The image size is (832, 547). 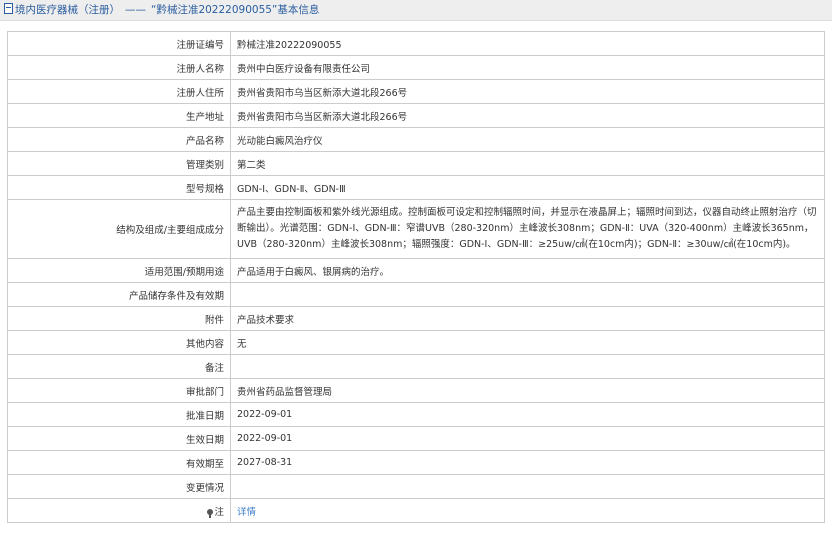 I want to click on row-label: 附件, so click(x=119, y=318).